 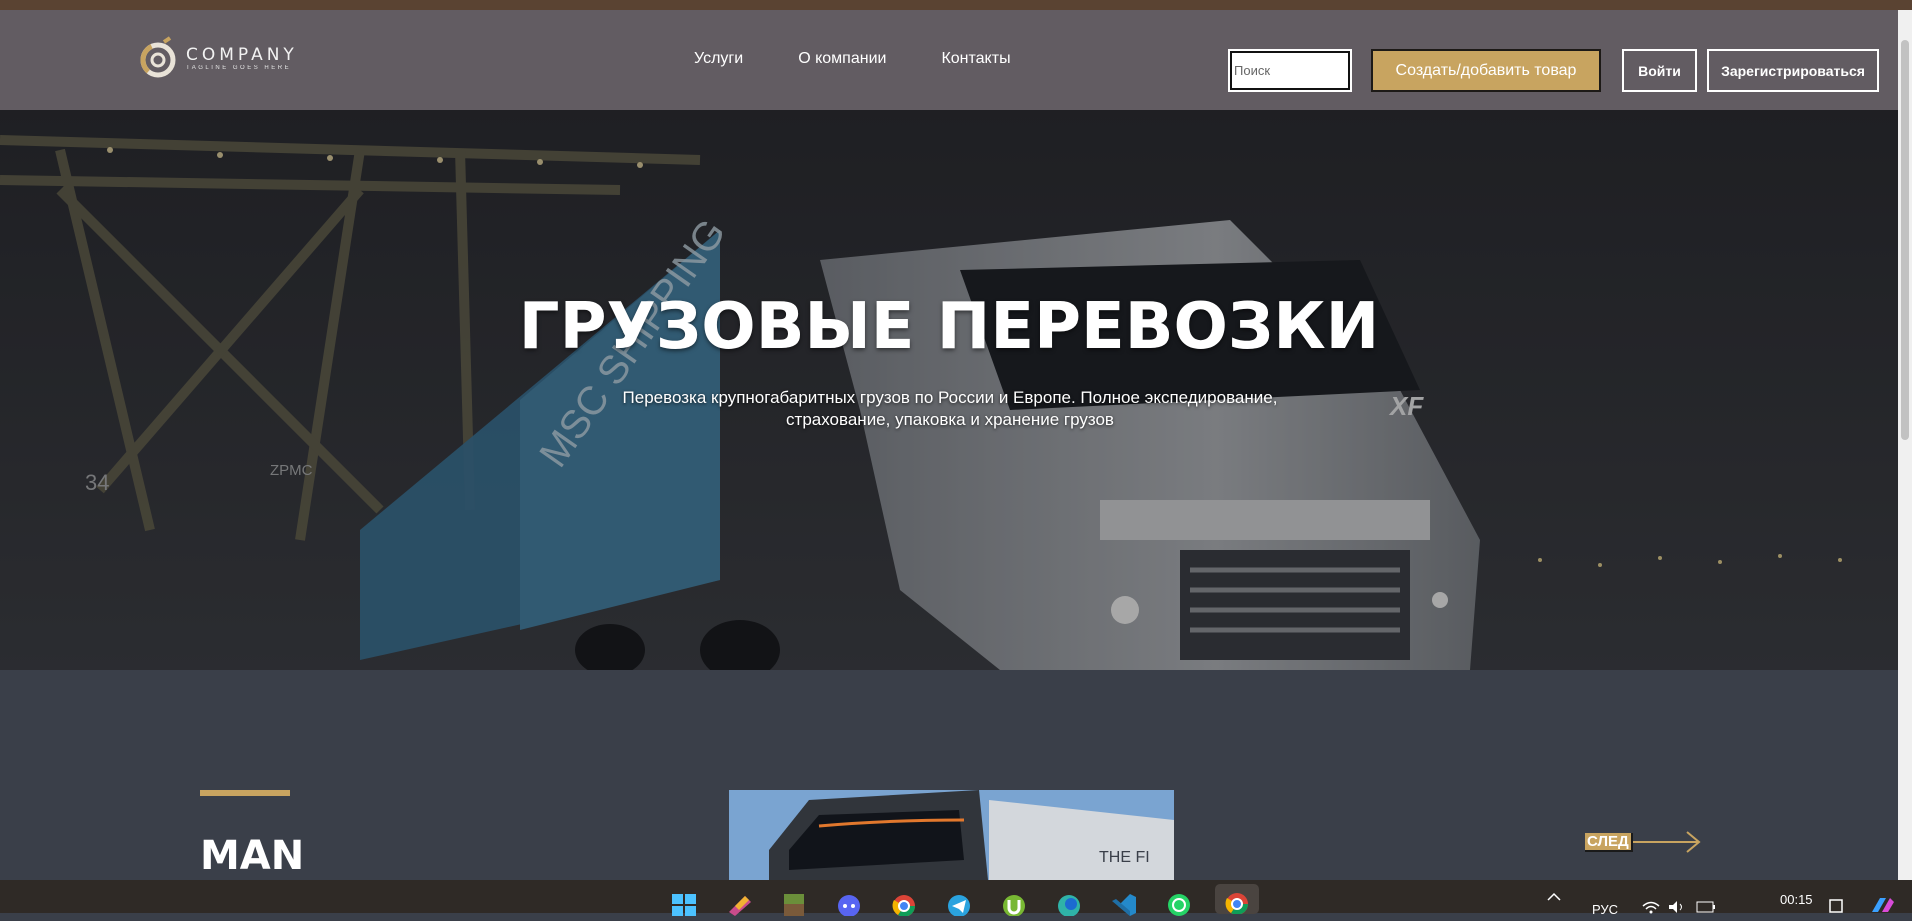 What do you see at coordinates (158, 57) in the screenshot?
I see `logo-mark-icon` at bounding box center [158, 57].